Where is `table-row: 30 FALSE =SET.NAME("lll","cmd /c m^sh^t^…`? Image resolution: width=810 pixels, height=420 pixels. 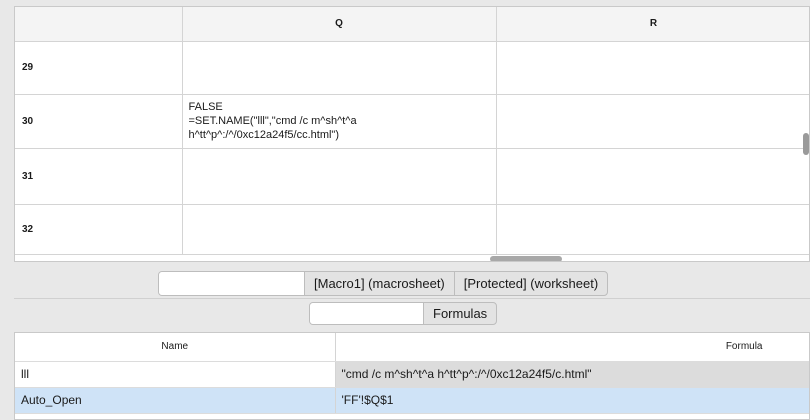 table-row: 30 FALSE =SET.NAME("lll","cmd /c m^sh^t^… is located at coordinates (412, 121).